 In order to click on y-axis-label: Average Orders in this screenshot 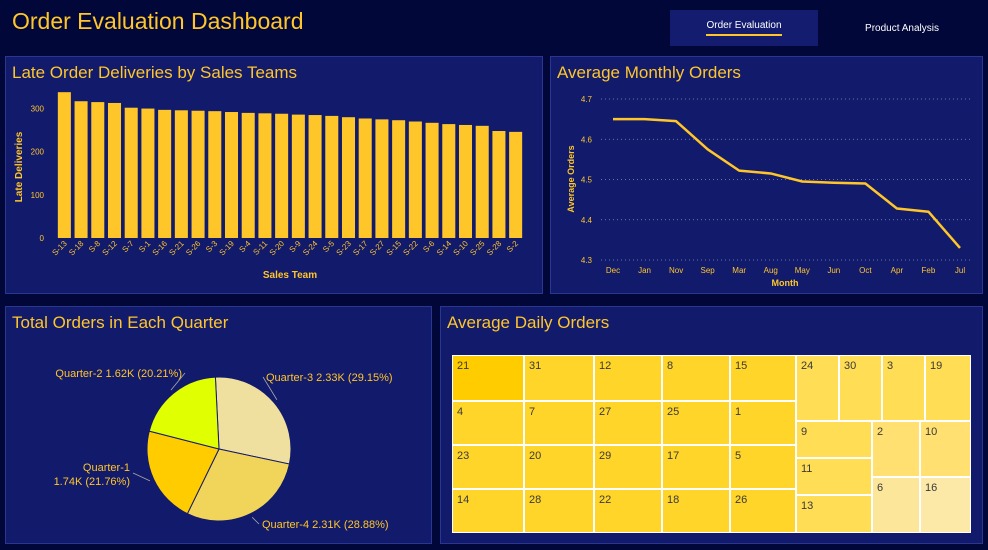, I will do `click(571, 178)`.